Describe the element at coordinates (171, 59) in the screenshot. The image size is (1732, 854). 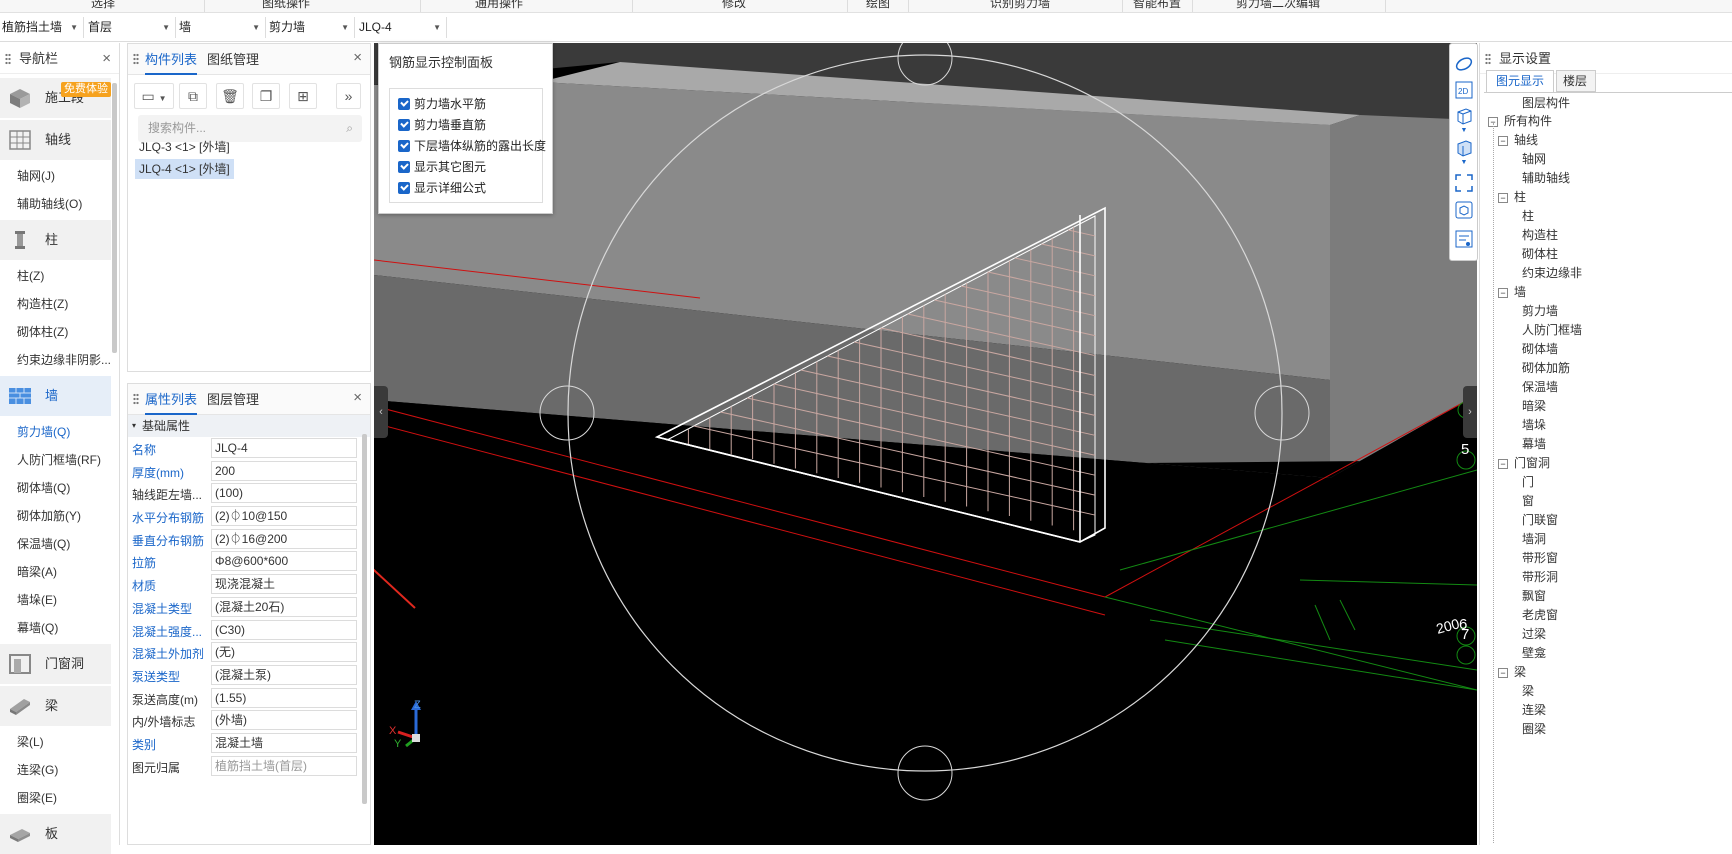
I see `tab-component-list: 构件列表` at that location.